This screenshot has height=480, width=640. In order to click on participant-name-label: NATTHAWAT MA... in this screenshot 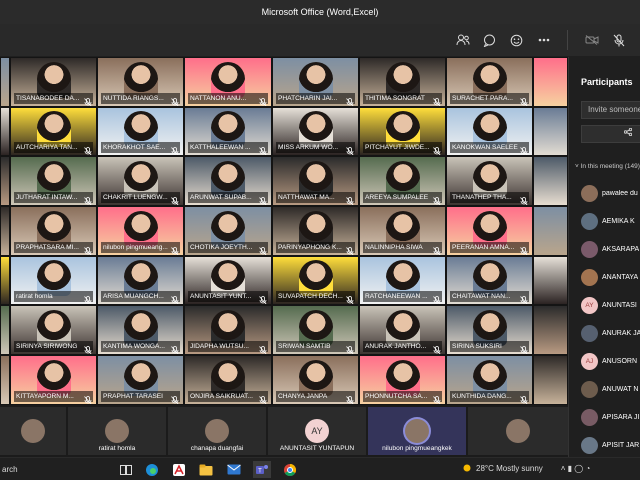, I will do `click(315, 198)`.